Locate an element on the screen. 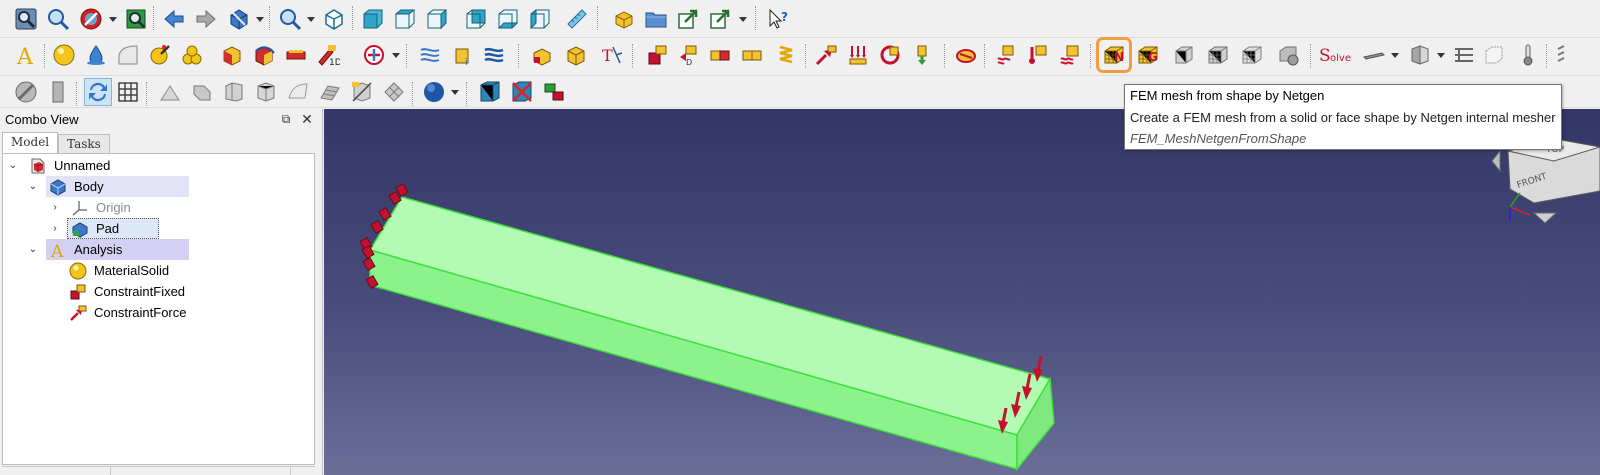 The height and width of the screenshot is (475, 1600). result-filter-icon is located at coordinates (1420, 55).